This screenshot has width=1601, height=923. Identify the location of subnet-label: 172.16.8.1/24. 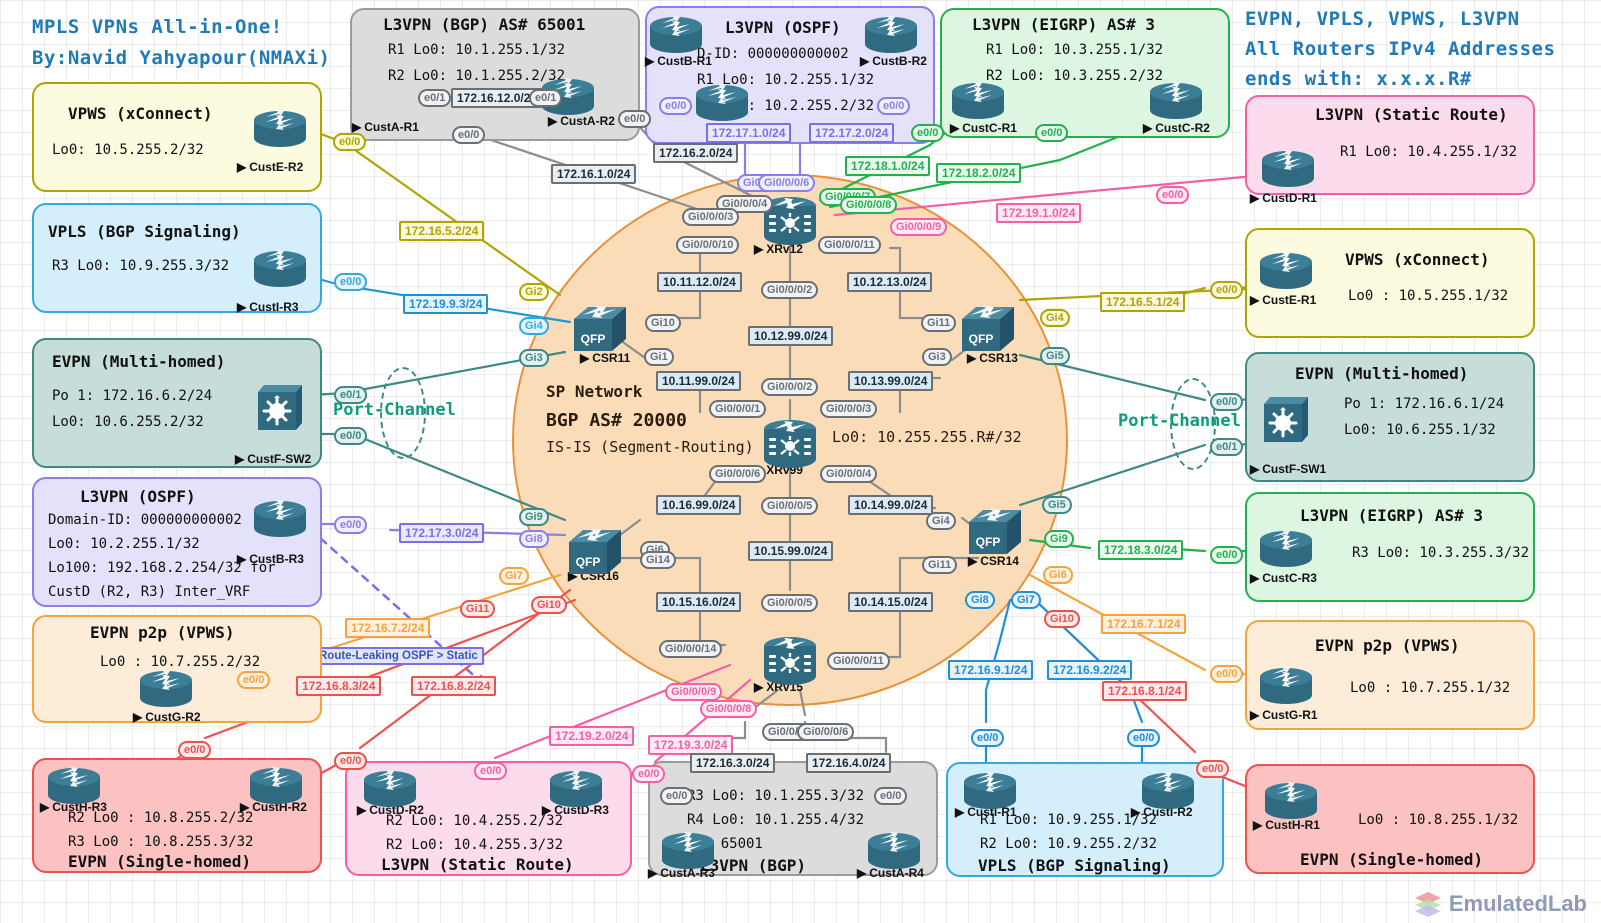
(1145, 691).